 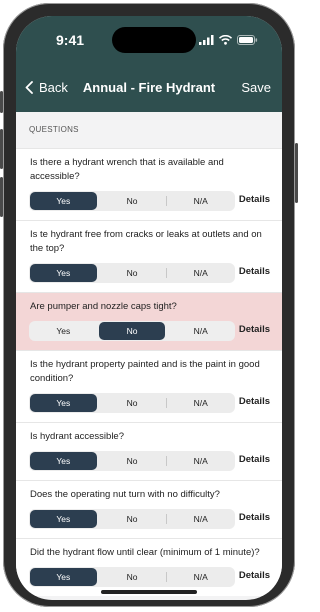 I want to click on question-text: Is hydrant accessible?, so click(x=77, y=436).